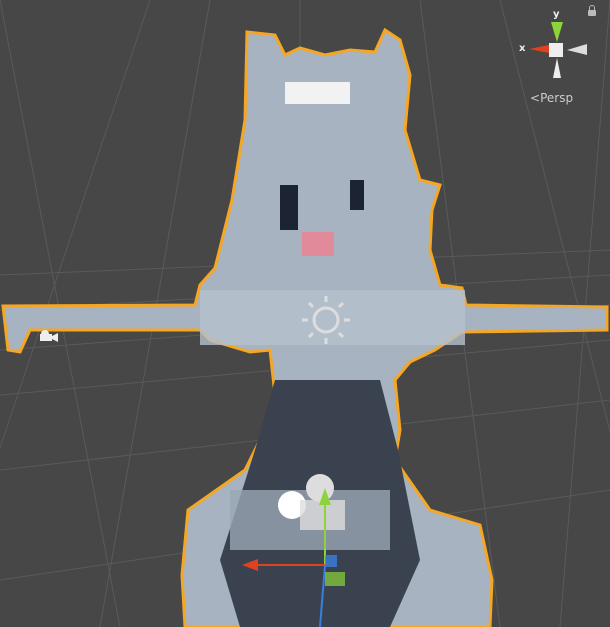 The width and height of the screenshot is (610, 627). I want to click on projection-label: Persp, so click(557, 98).